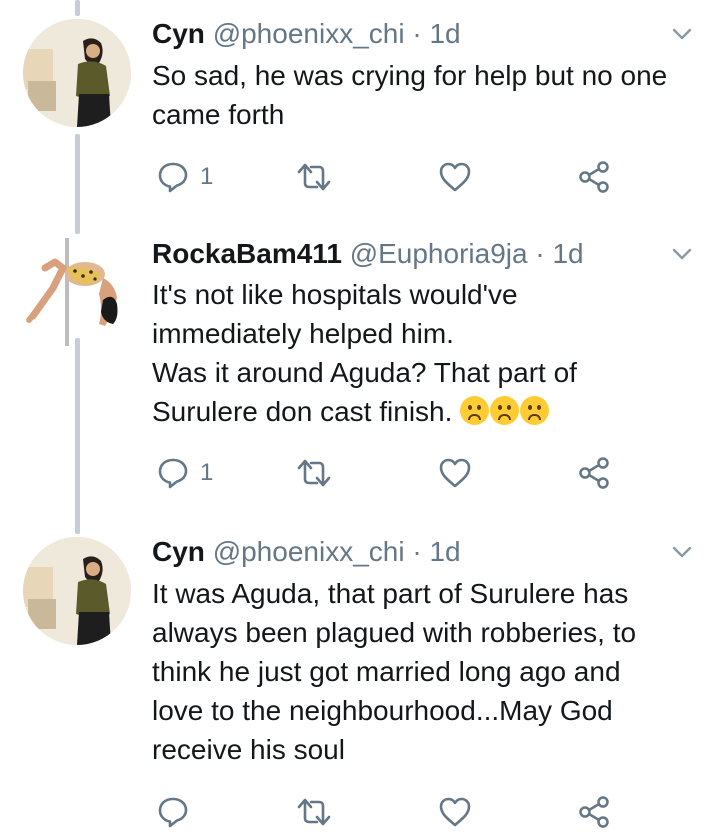  I want to click on tweet-text-line: It's not like hospitals would've, so click(335, 294).